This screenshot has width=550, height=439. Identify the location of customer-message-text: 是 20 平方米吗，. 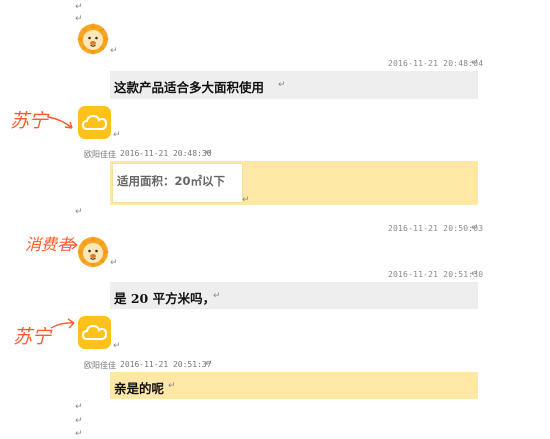
(165, 298).